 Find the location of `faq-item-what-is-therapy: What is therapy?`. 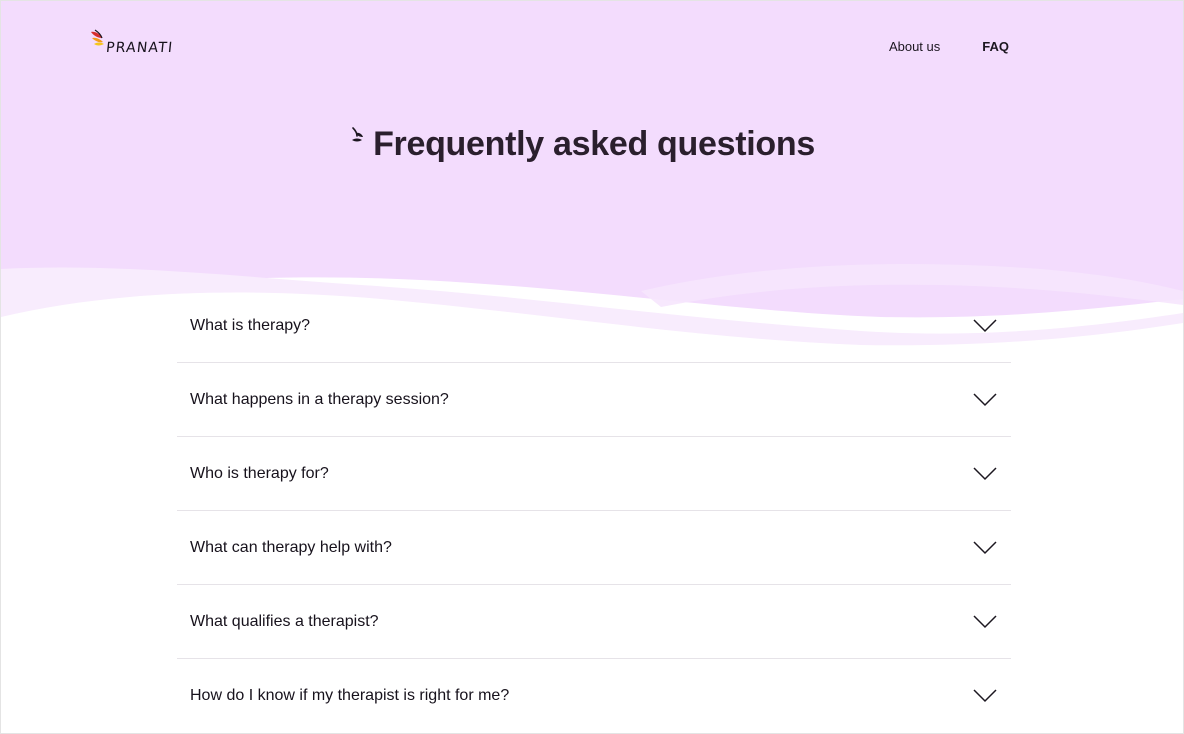

faq-item-what-is-therapy: What is therapy? is located at coordinates (594, 326).